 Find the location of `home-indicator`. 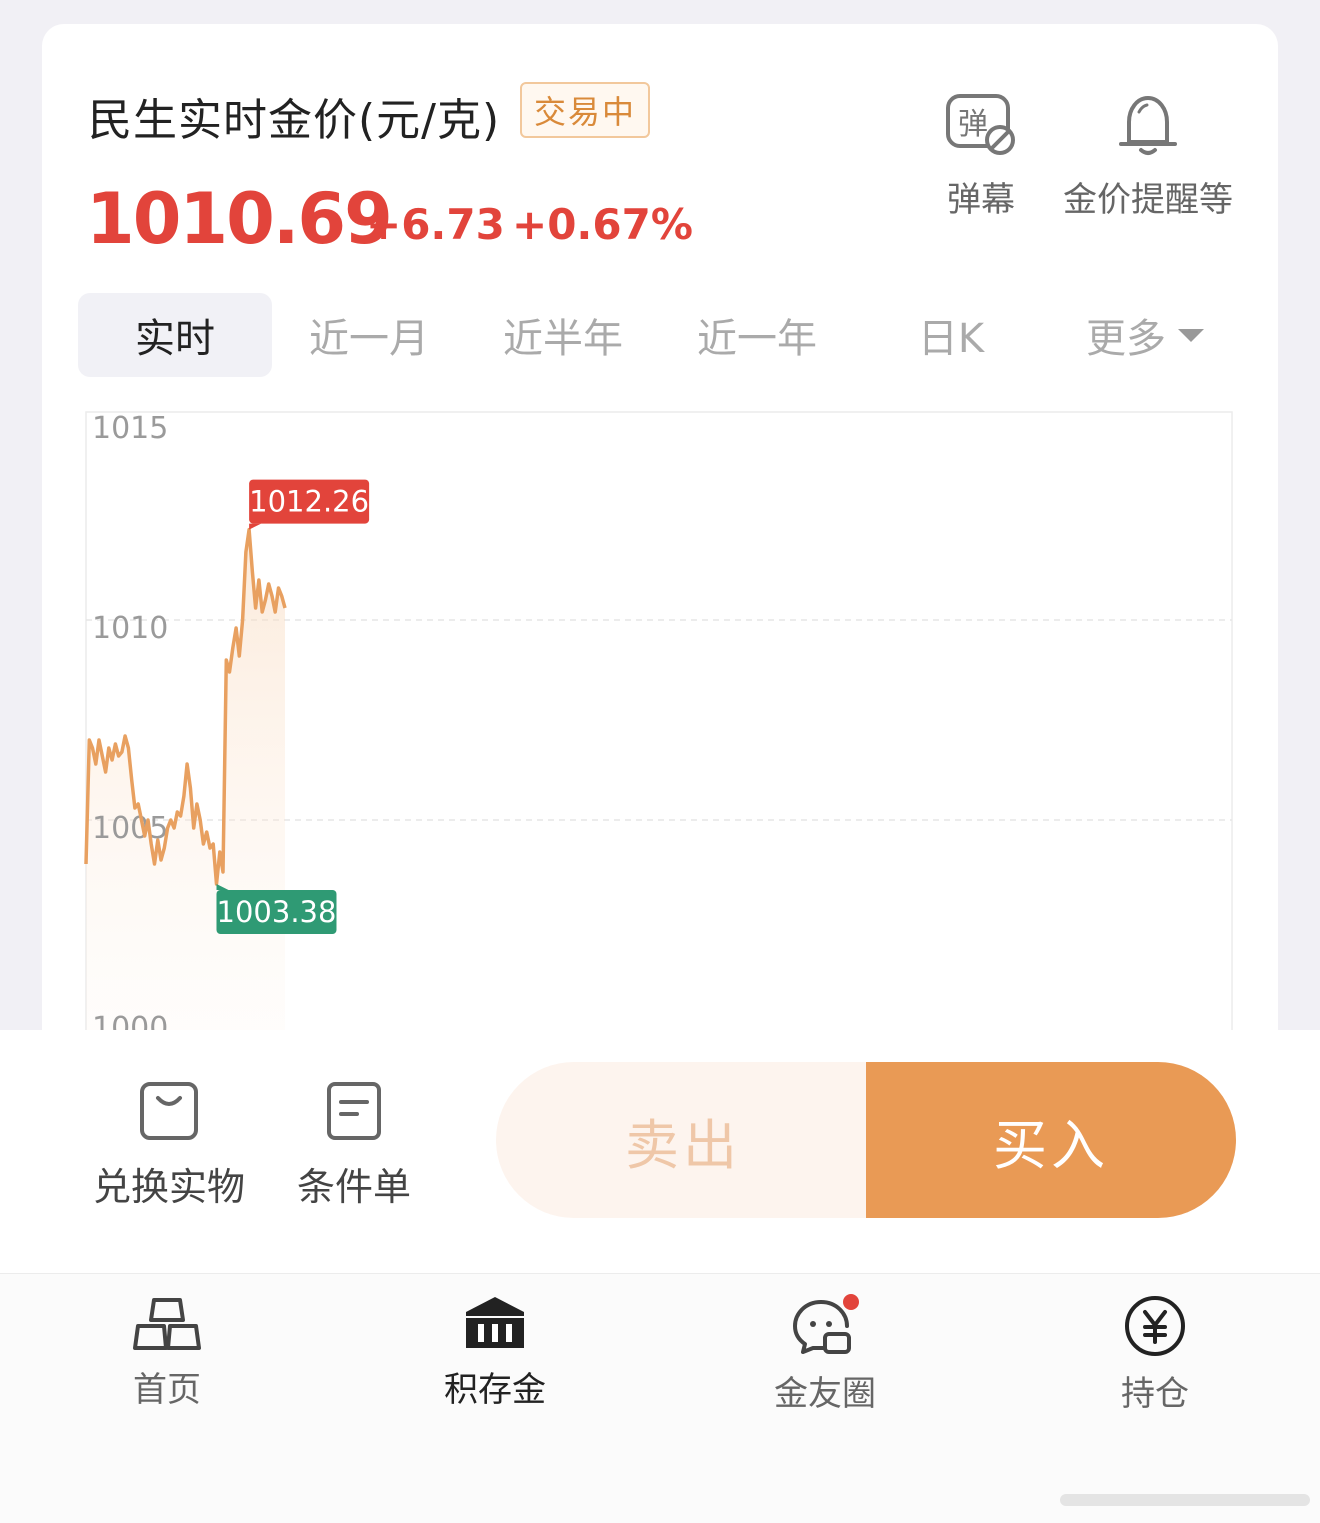

home-indicator is located at coordinates (1185, 1500).